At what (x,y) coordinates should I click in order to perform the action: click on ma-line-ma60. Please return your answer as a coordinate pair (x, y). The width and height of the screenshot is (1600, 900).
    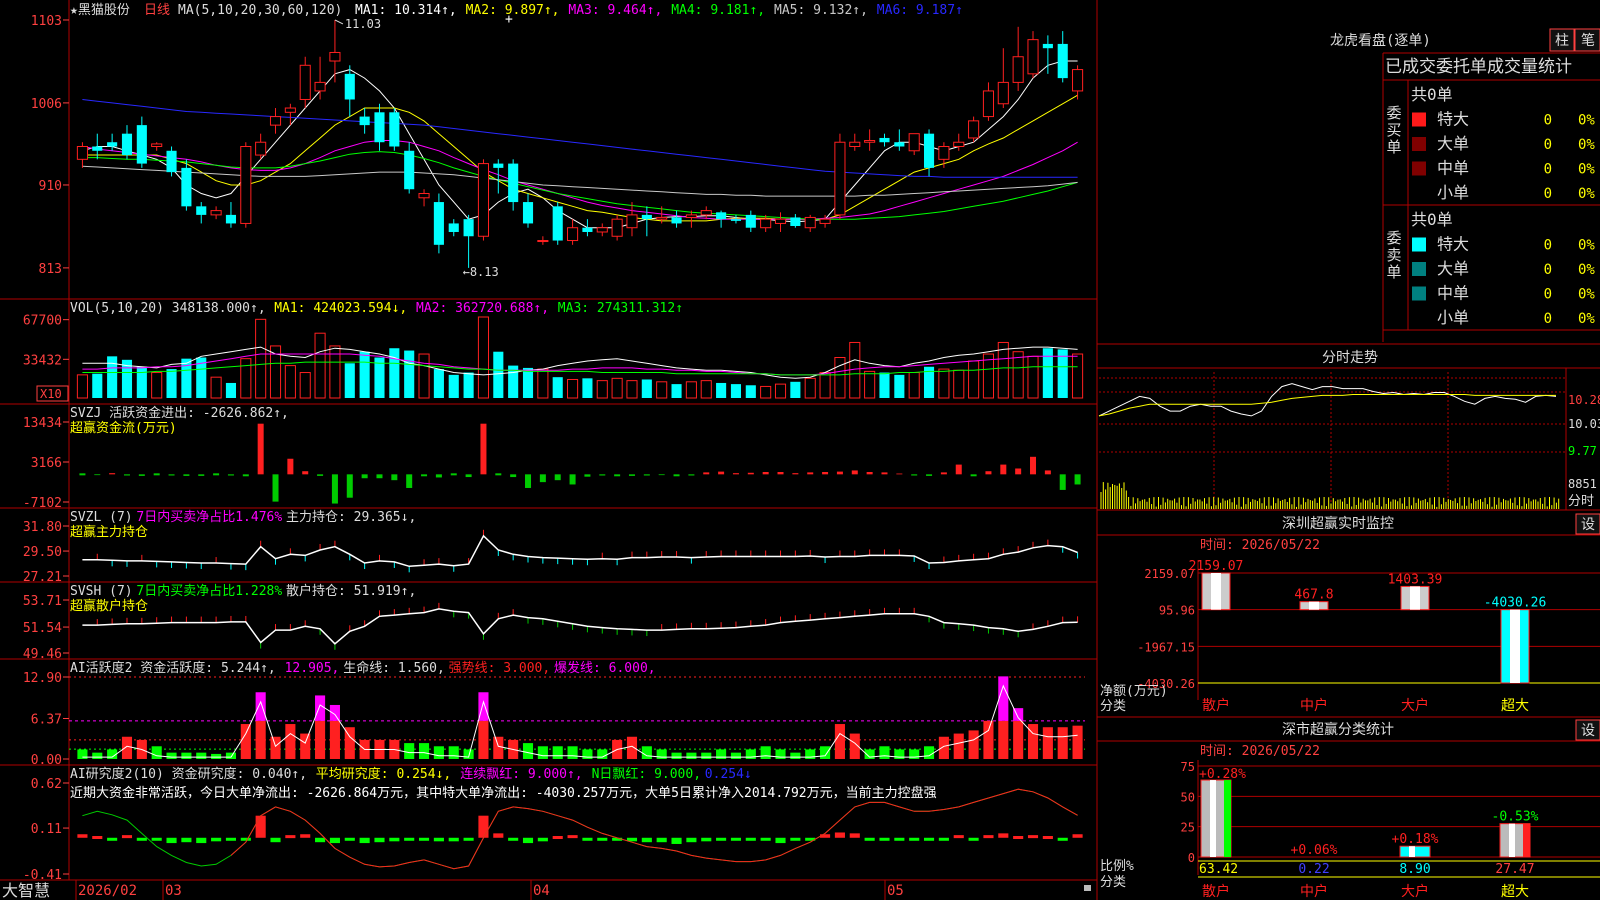
    Looking at the image, I should click on (580, 181).